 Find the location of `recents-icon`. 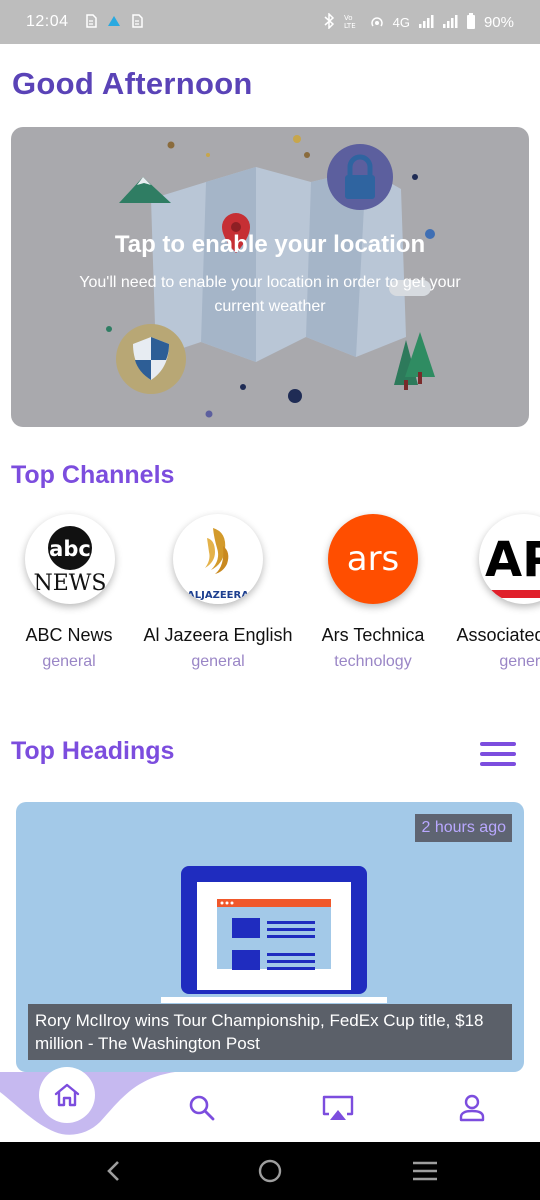

recents-icon is located at coordinates (425, 1171).